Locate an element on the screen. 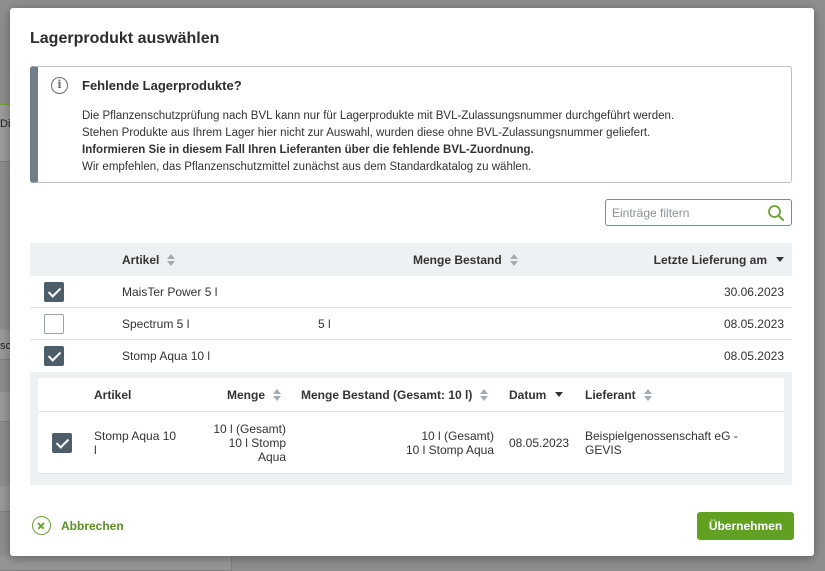  column-header-menge-bestand: Menge Bestand is located at coordinates (466, 259).